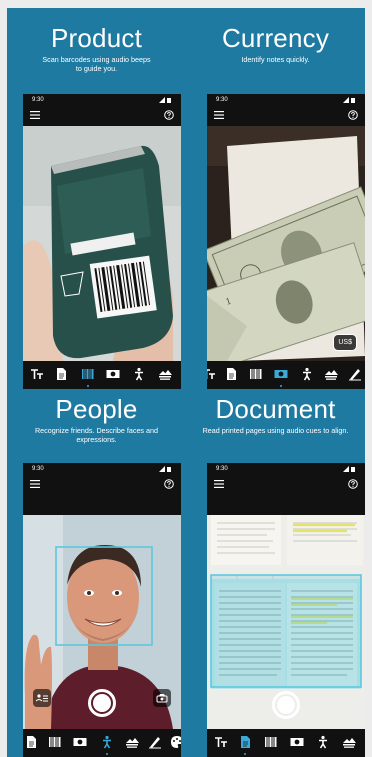 The height and width of the screenshot is (757, 372). I want to click on camera-view-face, so click(102, 622).